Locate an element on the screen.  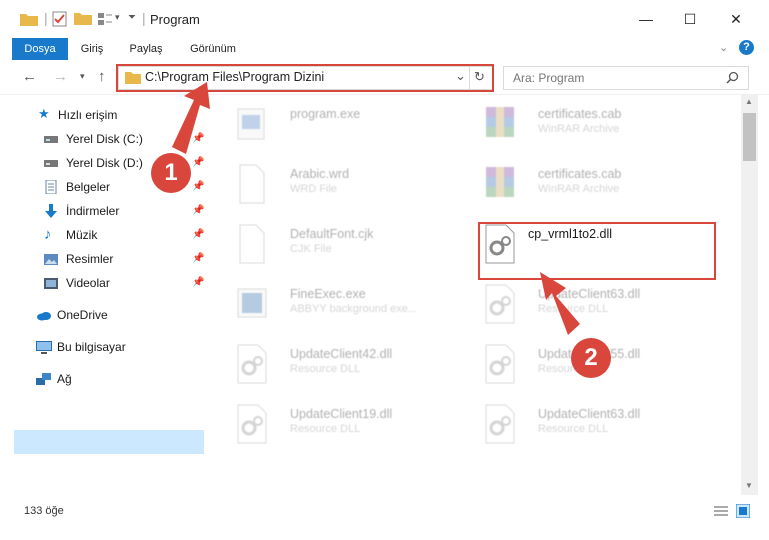
download-icon is located at coordinates (51, 211).